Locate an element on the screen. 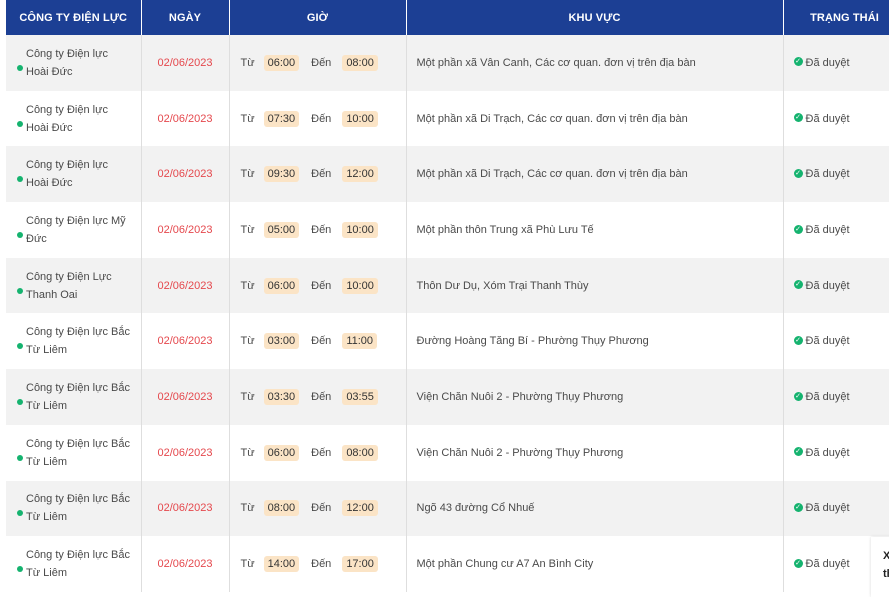 The image size is (889, 597). start-time-chip: 05:00 is located at coordinates (281, 229).